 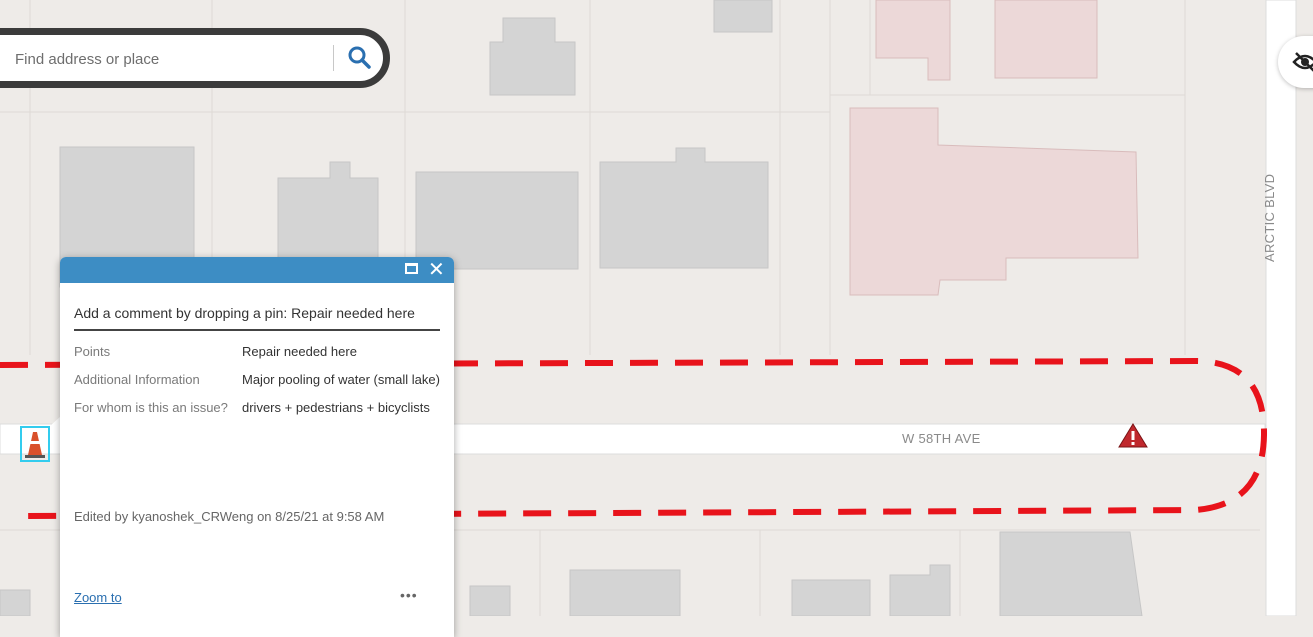 I want to click on search-button, so click(x=360, y=58).